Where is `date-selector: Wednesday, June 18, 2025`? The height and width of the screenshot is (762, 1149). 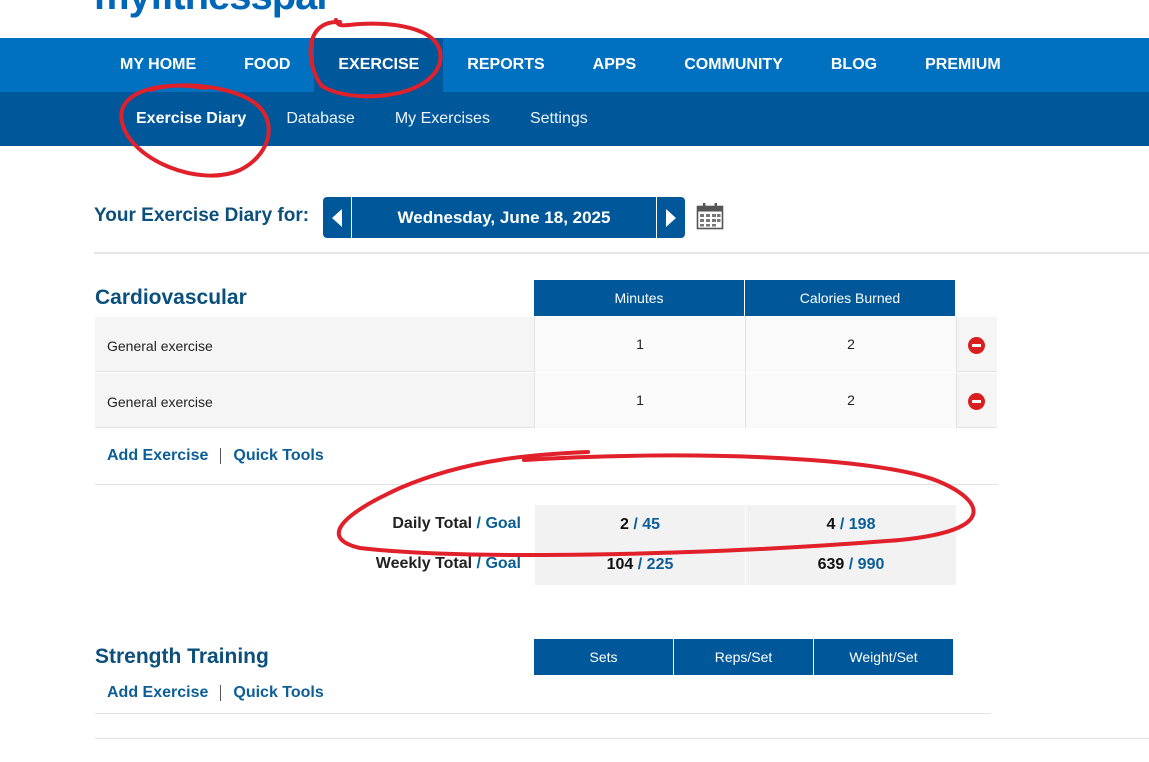 date-selector: Wednesday, June 18, 2025 is located at coordinates (504, 217).